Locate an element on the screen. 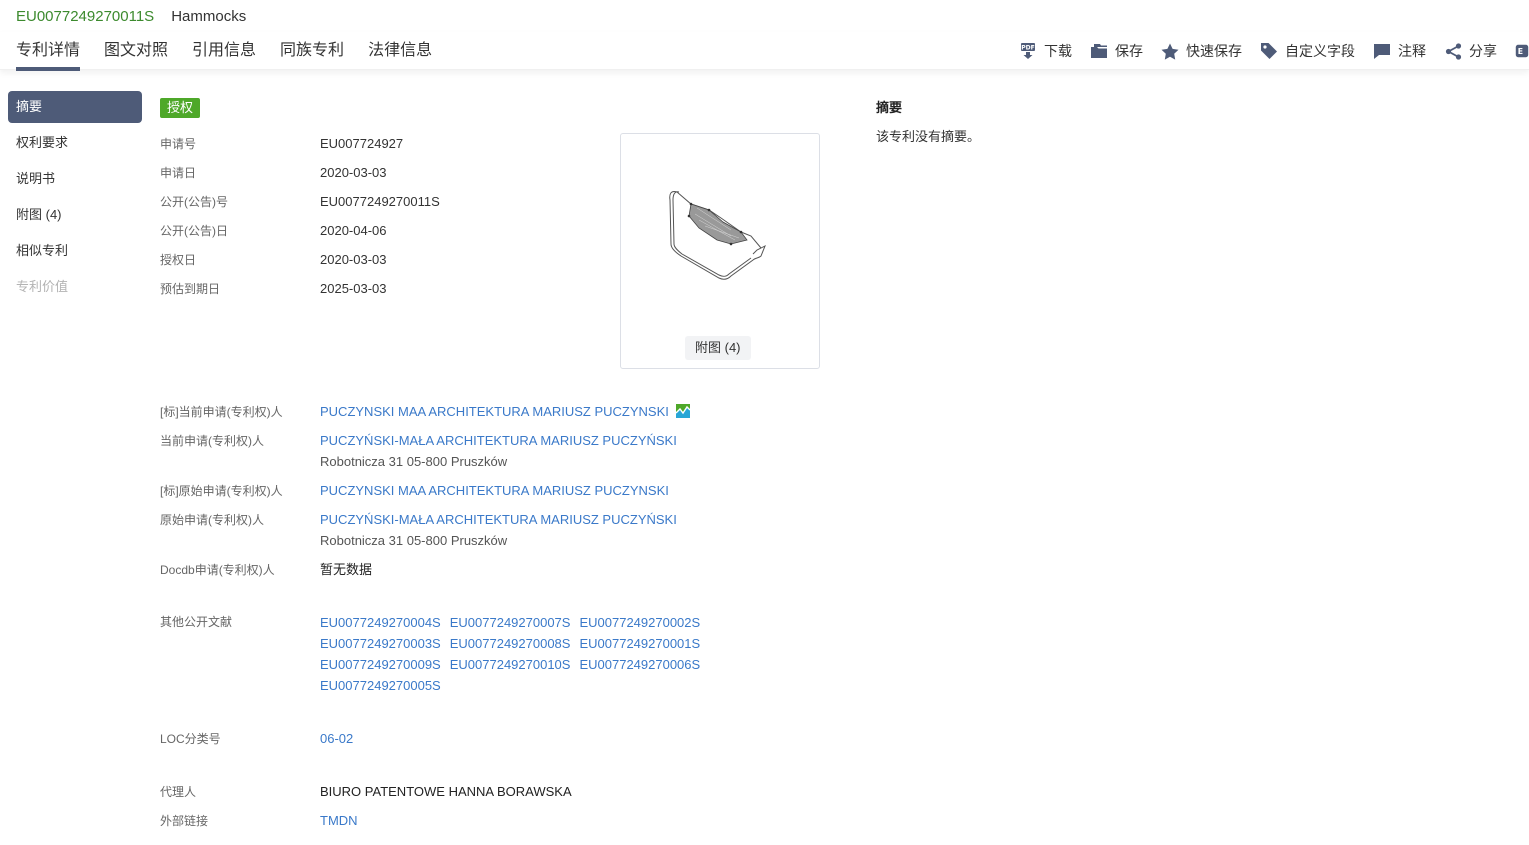 This screenshot has width=1529, height=845. field-label: 公开(公告)日 is located at coordinates (194, 231).